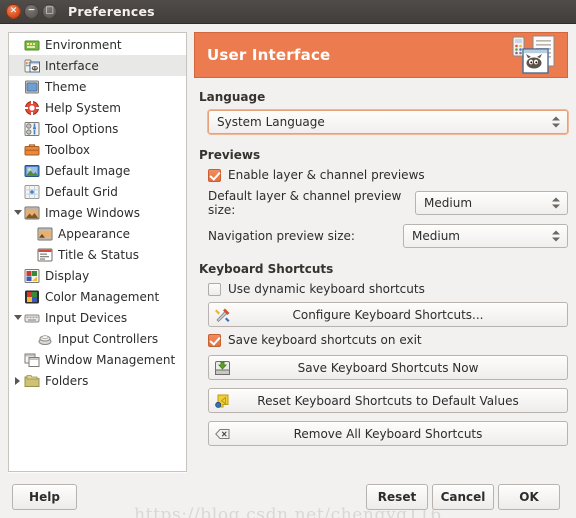  I want to click on sidebar-item-input-controllers: Input Controllers, so click(97, 338).